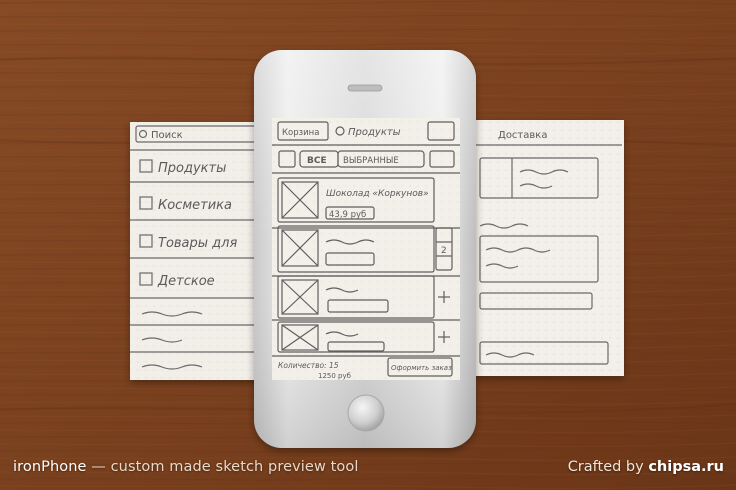  Describe the element at coordinates (186, 281) in the screenshot. I see `left-item-4: Детское` at that location.